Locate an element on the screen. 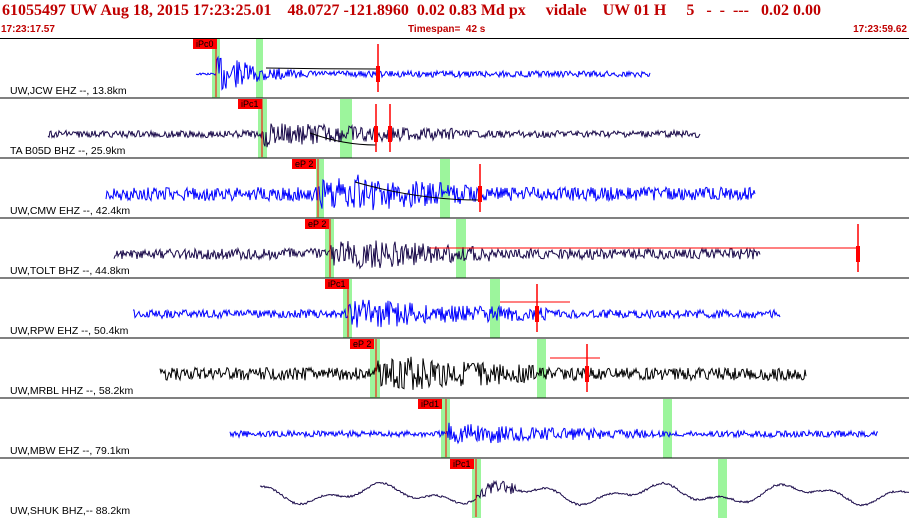  trace-panel: iPc1 UW,RPW EHZ --, 50.4km is located at coordinates (454, 307).